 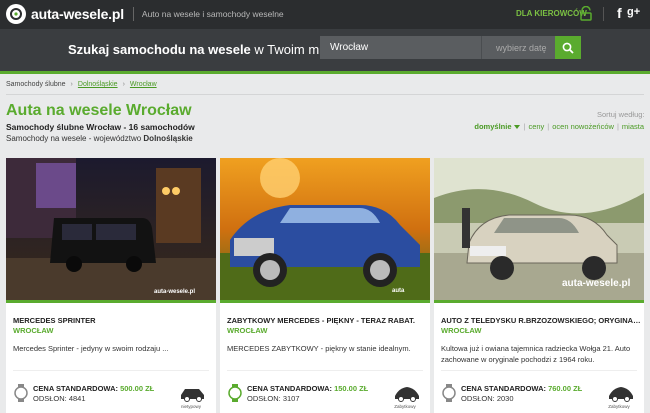 I want to click on facebook-icon: f, so click(x=619, y=13).